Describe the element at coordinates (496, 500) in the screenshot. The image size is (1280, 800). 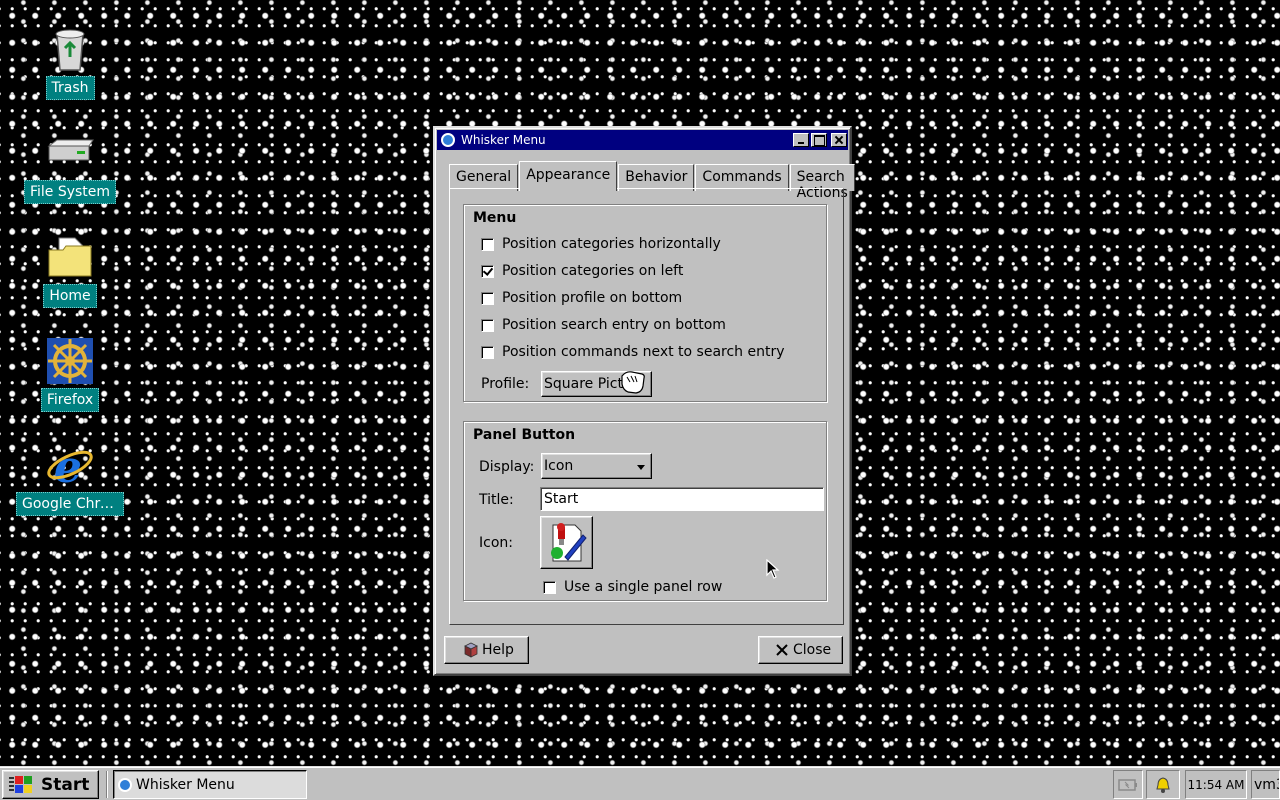
I see `title-label: Title:` at that location.